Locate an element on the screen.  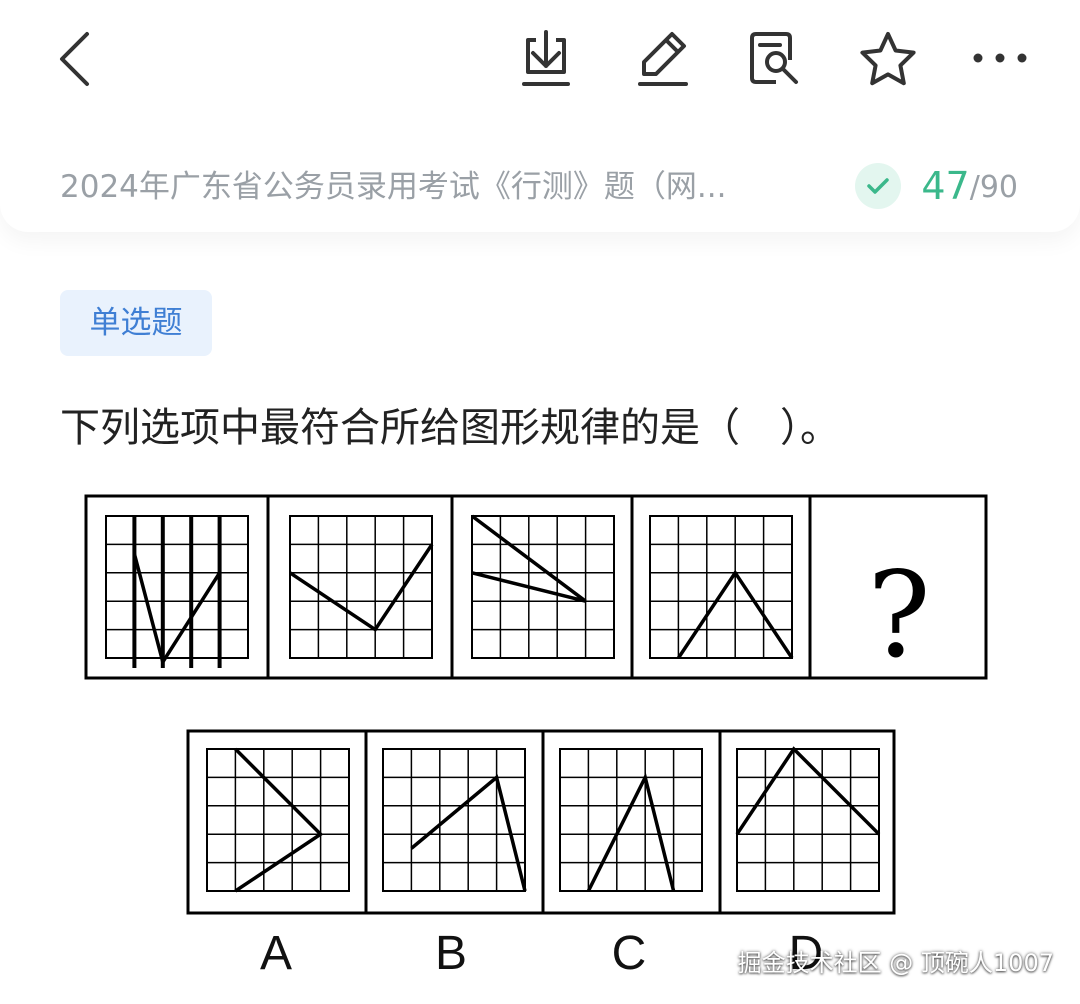
back-button is located at coordinates (76, 60).